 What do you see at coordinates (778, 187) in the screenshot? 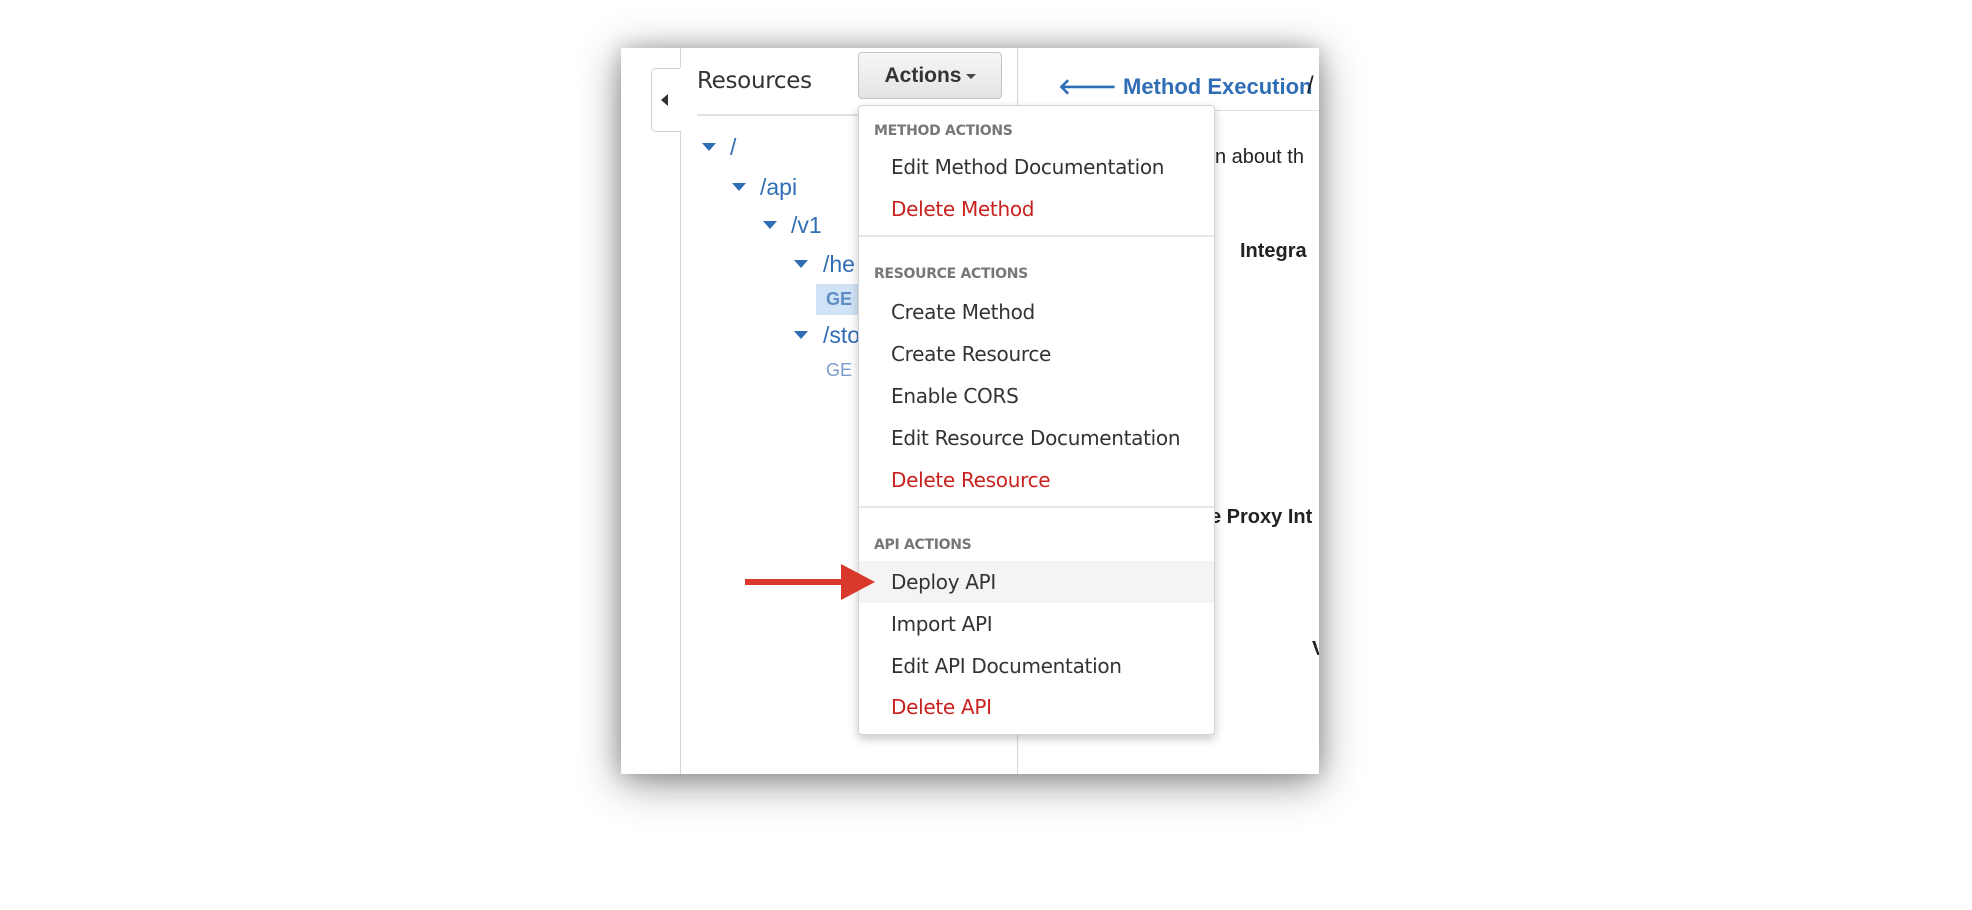
I see `tree-node-label: /api` at bounding box center [778, 187].